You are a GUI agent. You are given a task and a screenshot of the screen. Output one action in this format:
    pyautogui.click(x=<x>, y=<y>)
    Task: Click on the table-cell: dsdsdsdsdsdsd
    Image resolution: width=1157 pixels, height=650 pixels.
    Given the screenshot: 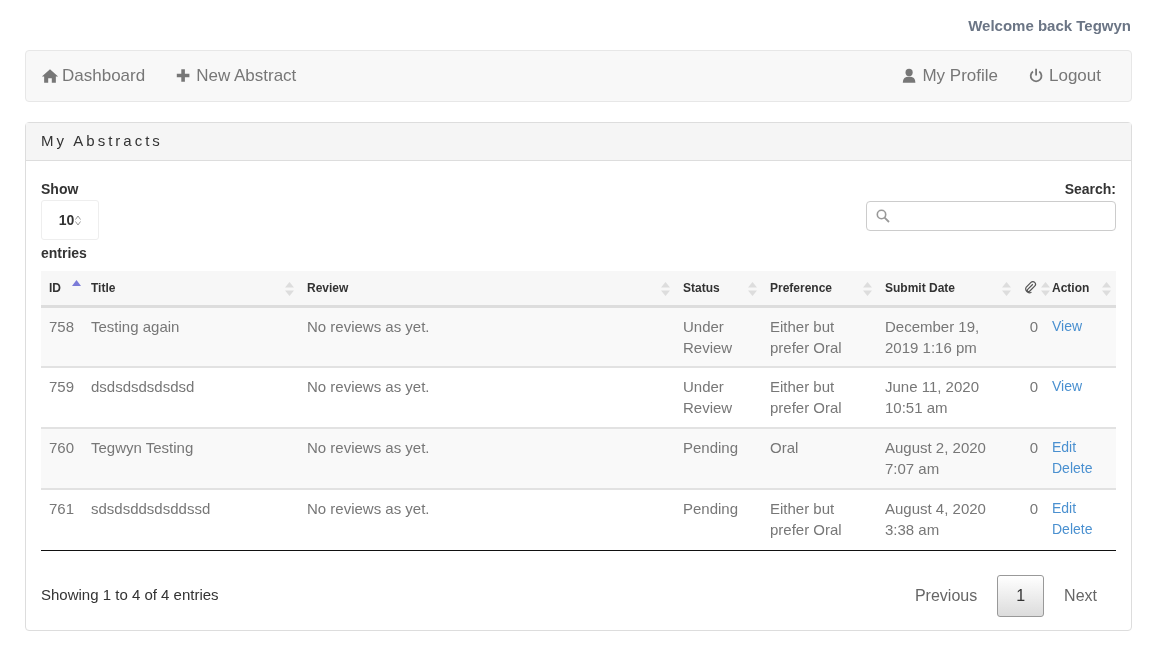 What is the action you would take?
    pyautogui.click(x=191, y=397)
    